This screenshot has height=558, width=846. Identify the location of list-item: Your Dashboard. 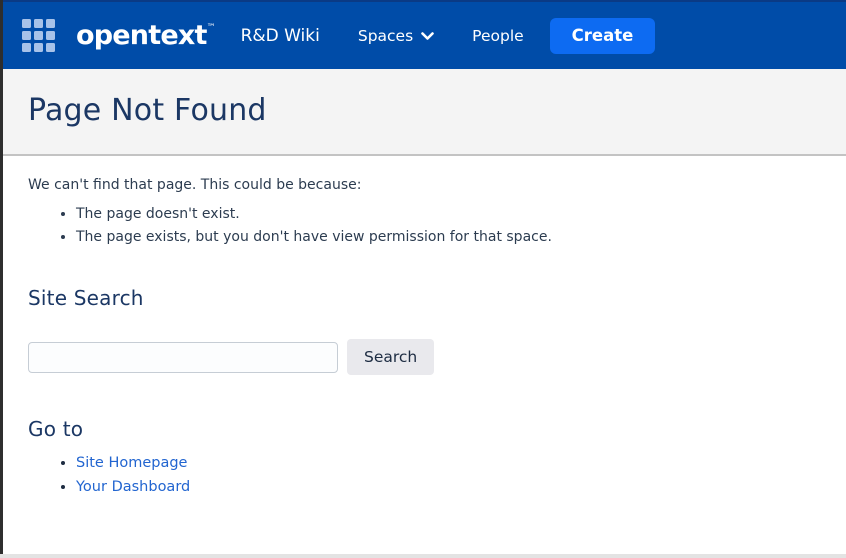
(448, 487).